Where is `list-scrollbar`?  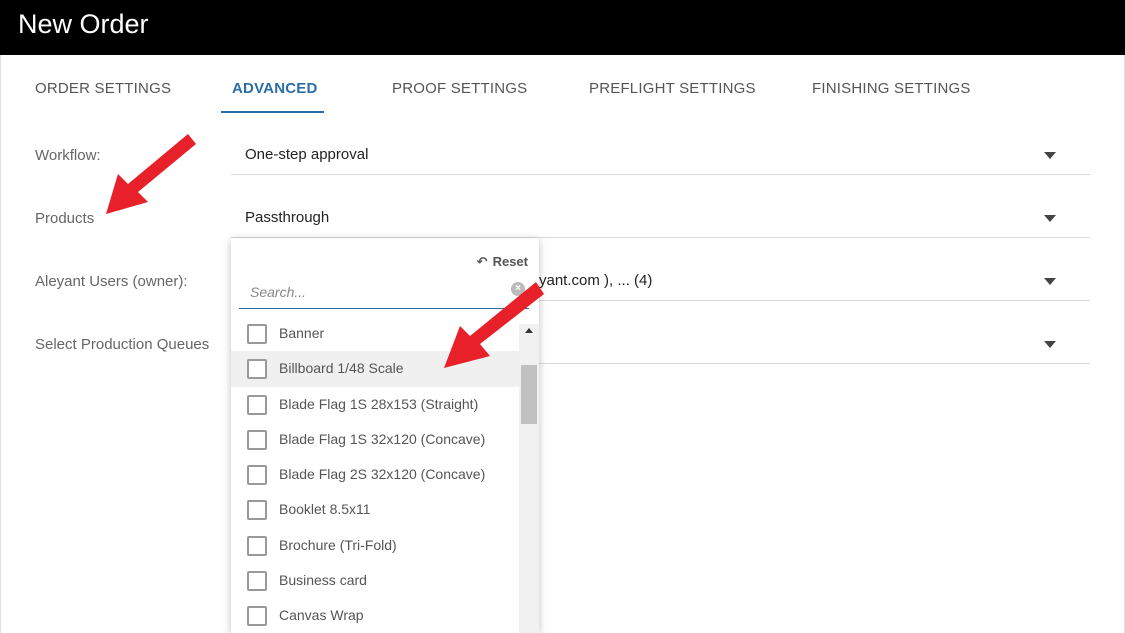
list-scrollbar is located at coordinates (529, 478).